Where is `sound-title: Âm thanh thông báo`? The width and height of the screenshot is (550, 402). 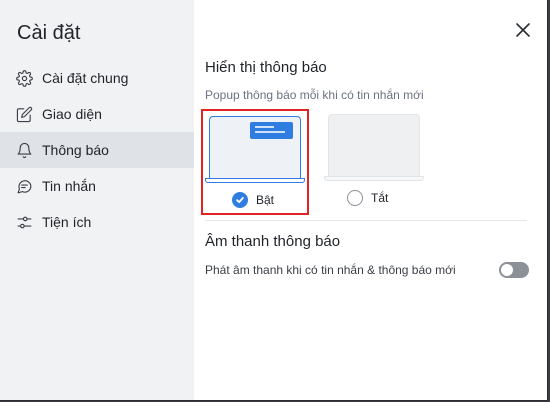 sound-title: Âm thanh thông báo is located at coordinates (273, 241).